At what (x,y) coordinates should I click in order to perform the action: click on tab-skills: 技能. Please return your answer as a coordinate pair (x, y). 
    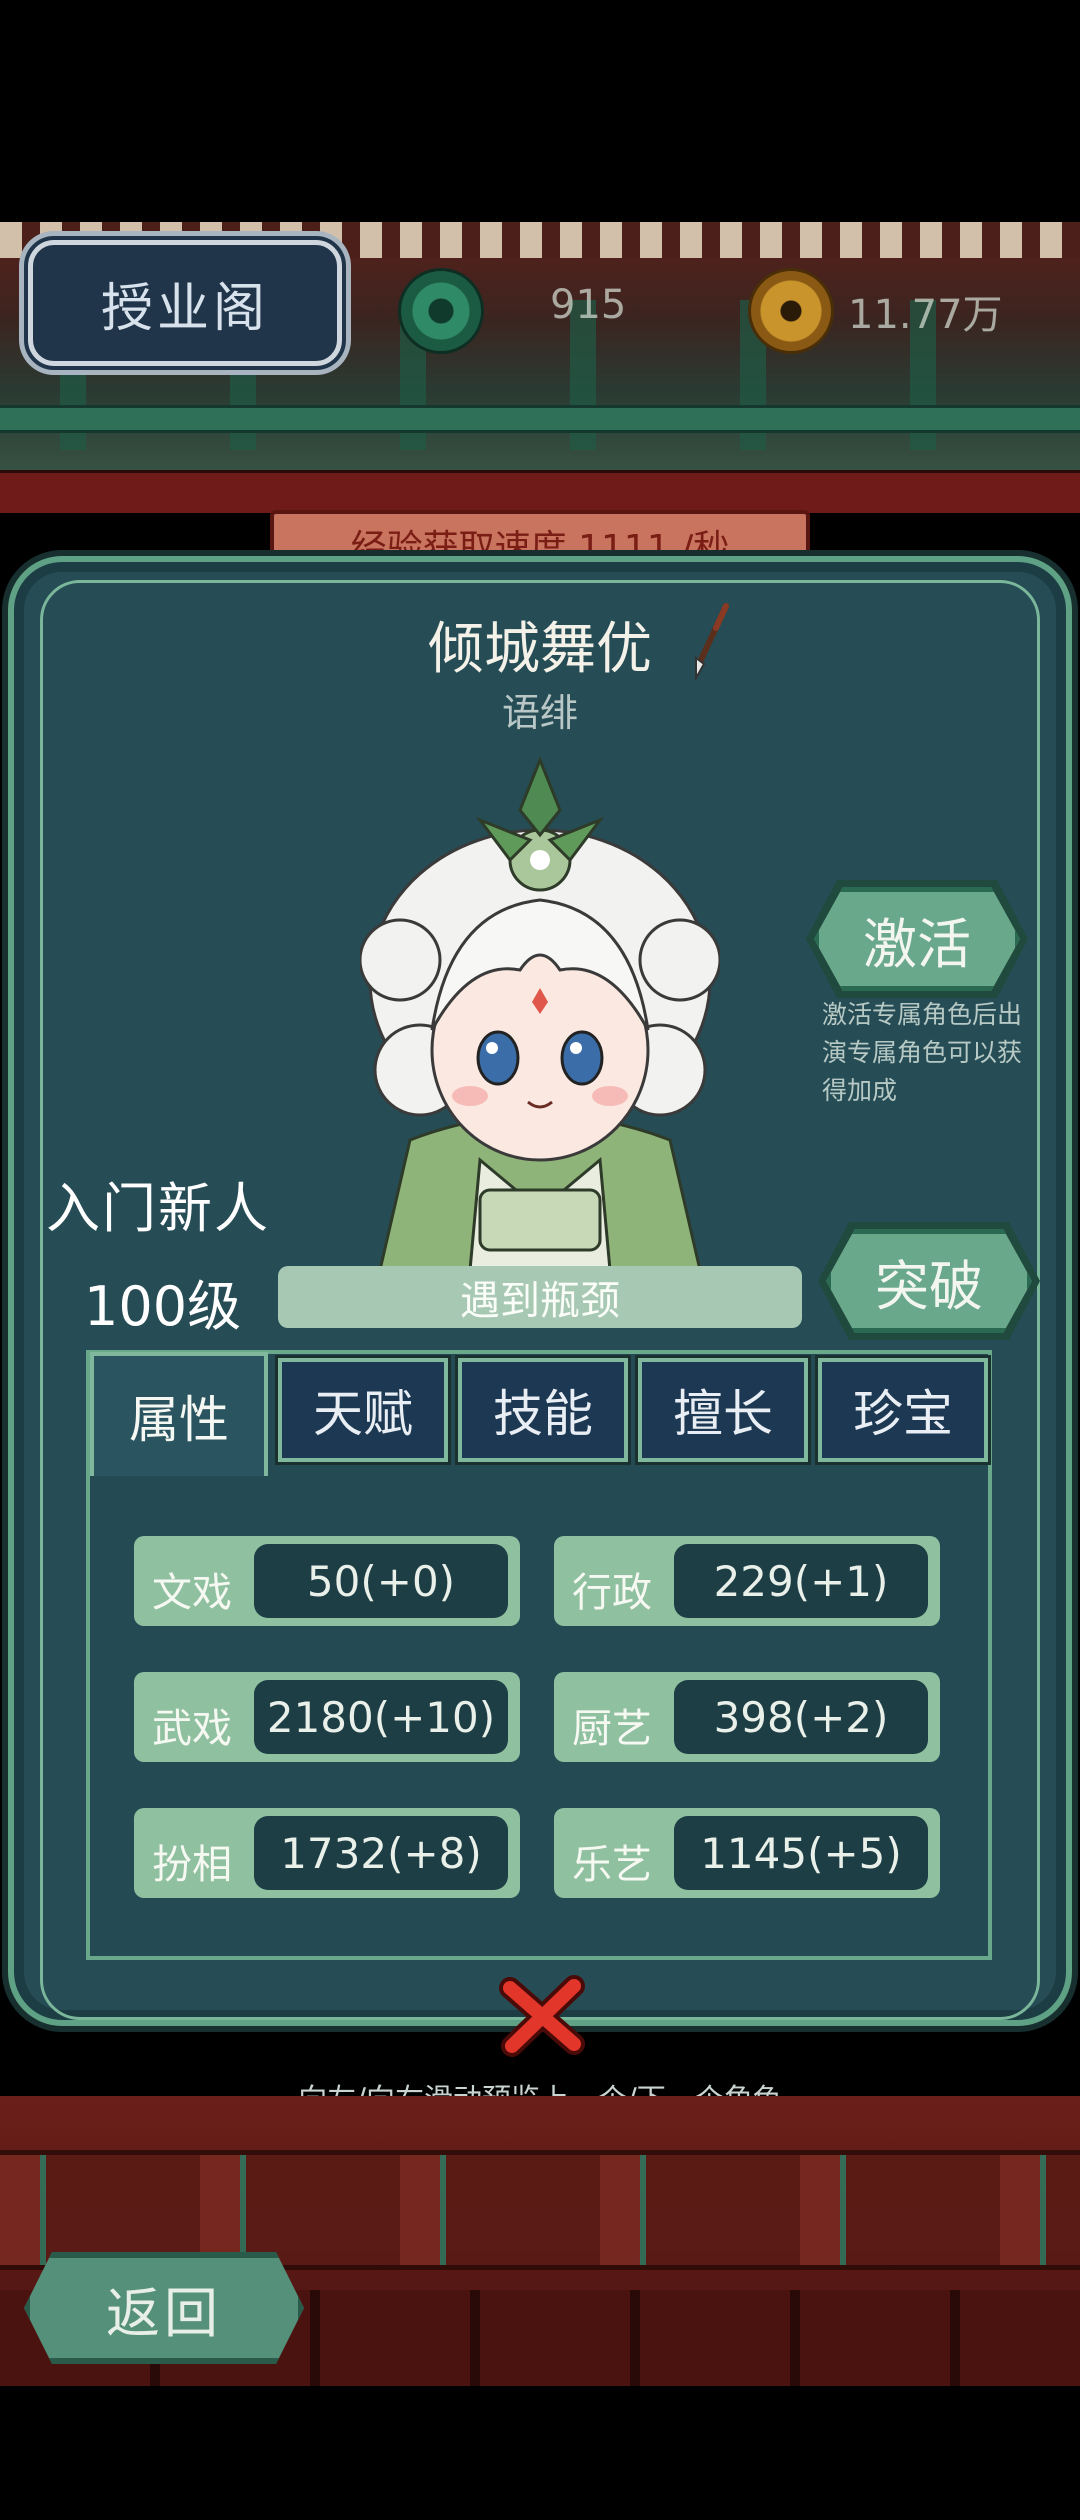
    Looking at the image, I should click on (543, 1410).